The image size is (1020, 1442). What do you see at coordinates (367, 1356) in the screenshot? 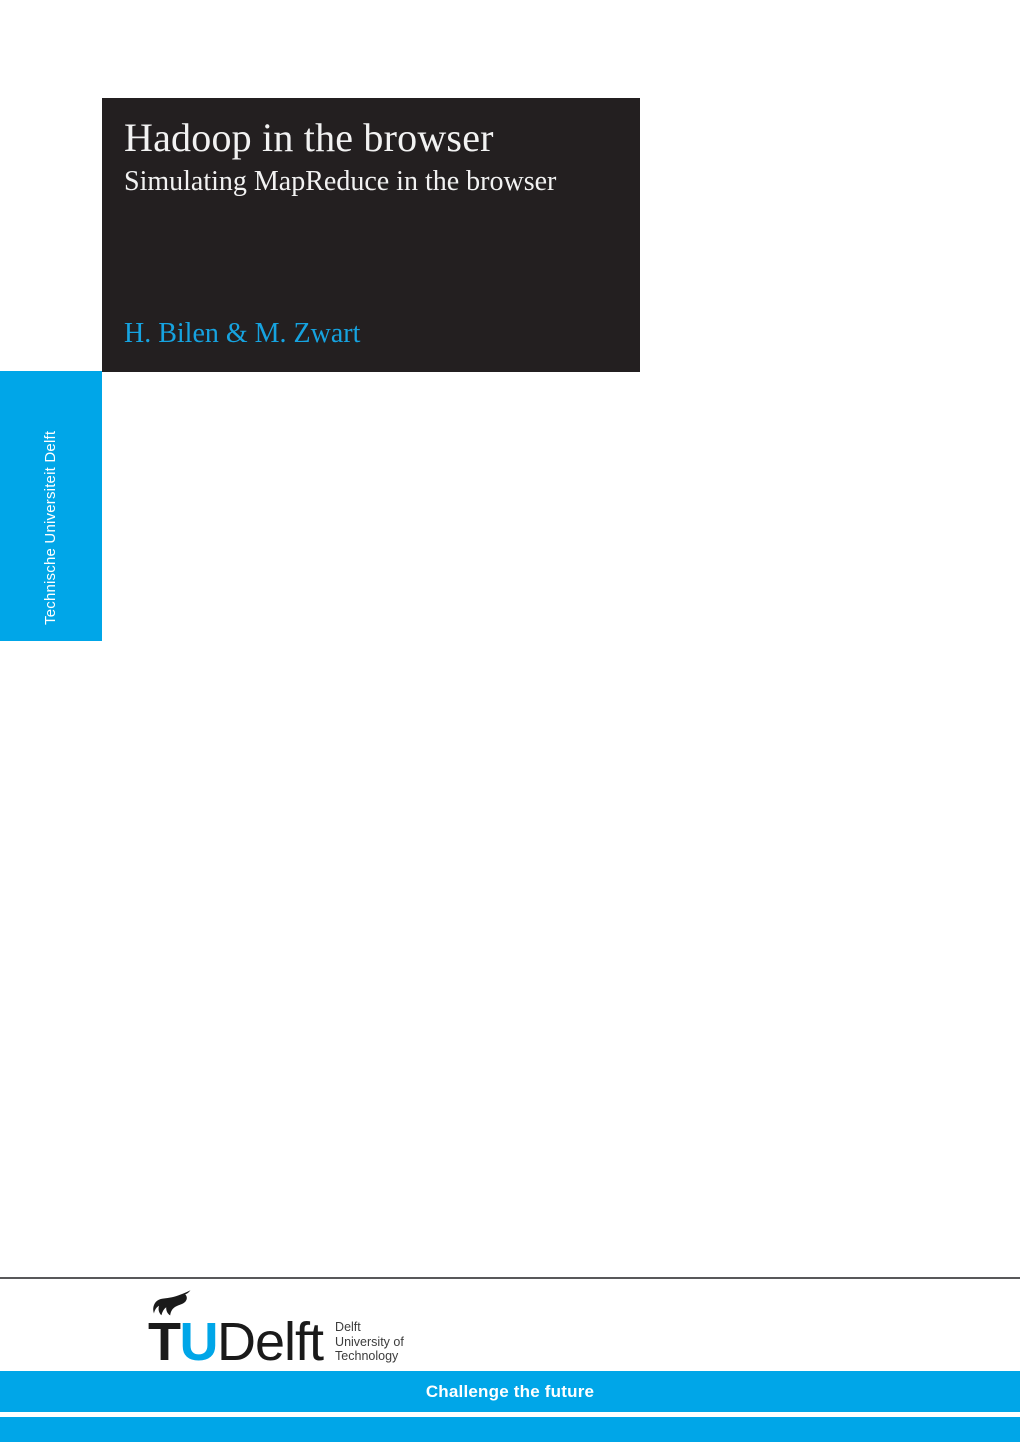
I see `logo-subtitle-line-3: Technology` at bounding box center [367, 1356].